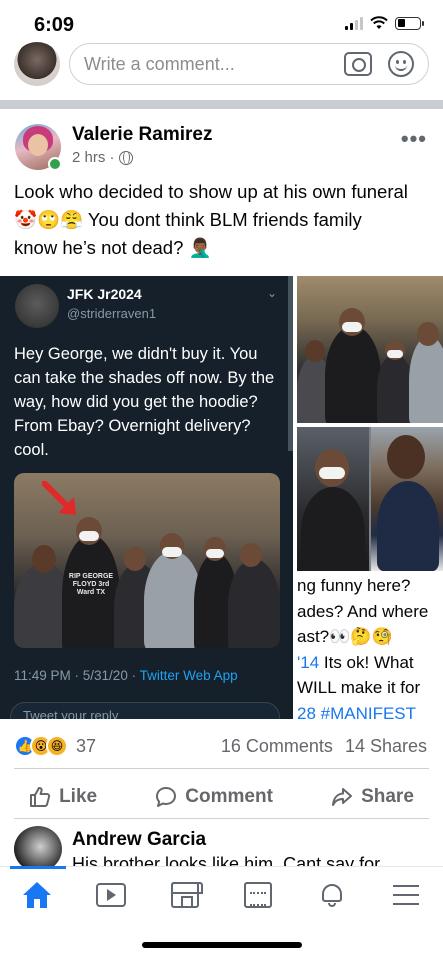  What do you see at coordinates (387, 796) in the screenshot?
I see `share-label: Share` at bounding box center [387, 796].